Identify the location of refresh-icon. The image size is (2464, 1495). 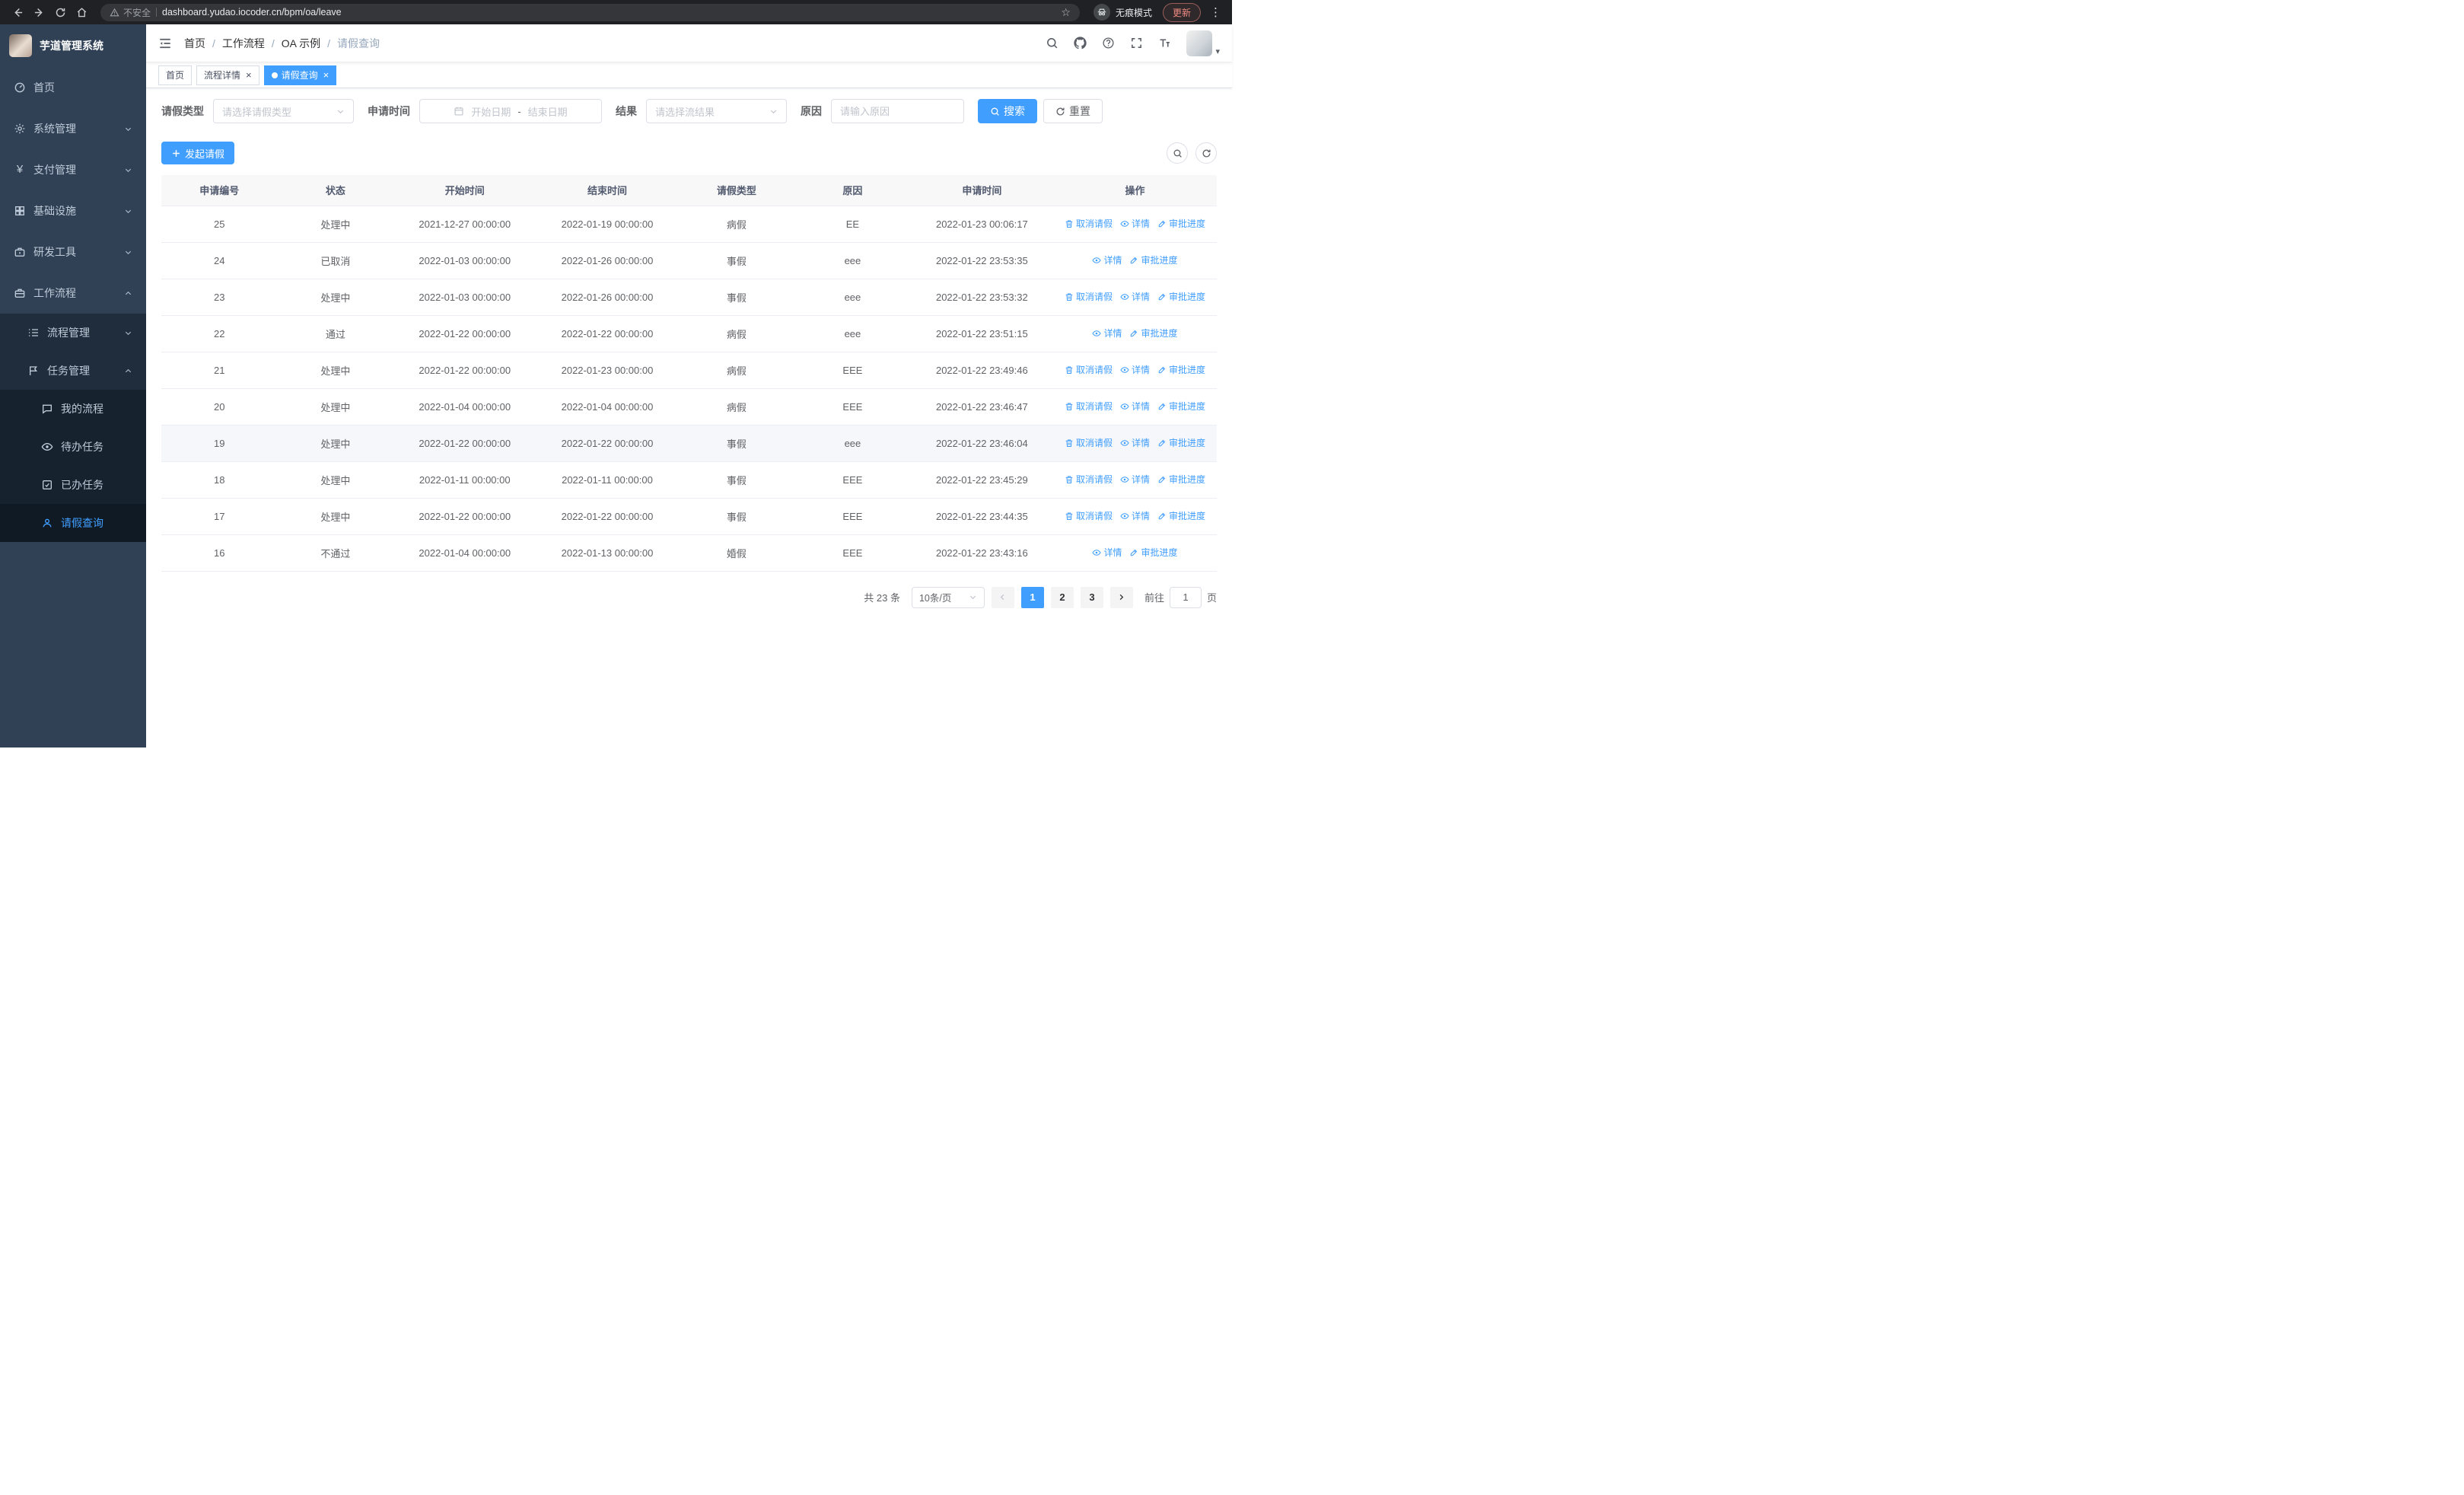
(1060, 111).